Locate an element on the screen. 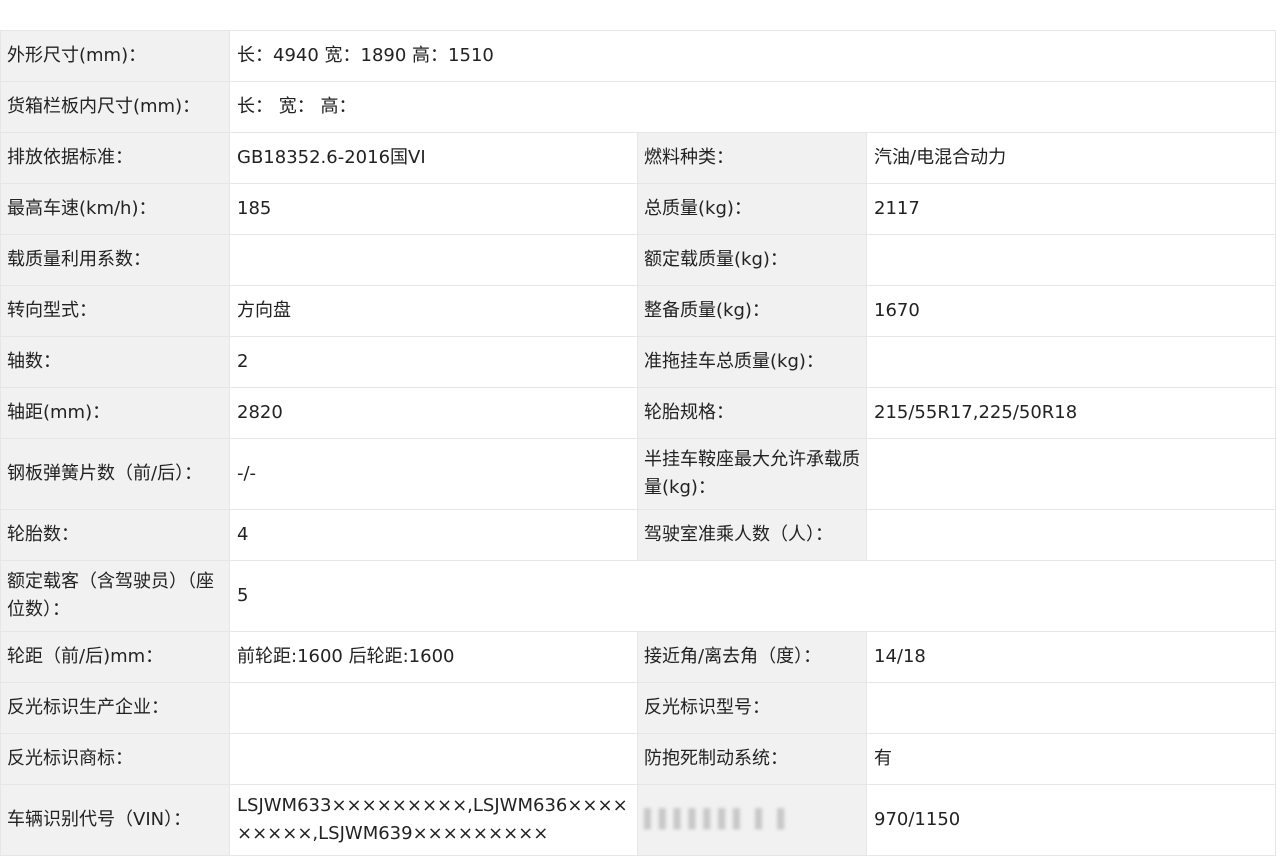  spec-label: 转向型式： is located at coordinates (115, 311).